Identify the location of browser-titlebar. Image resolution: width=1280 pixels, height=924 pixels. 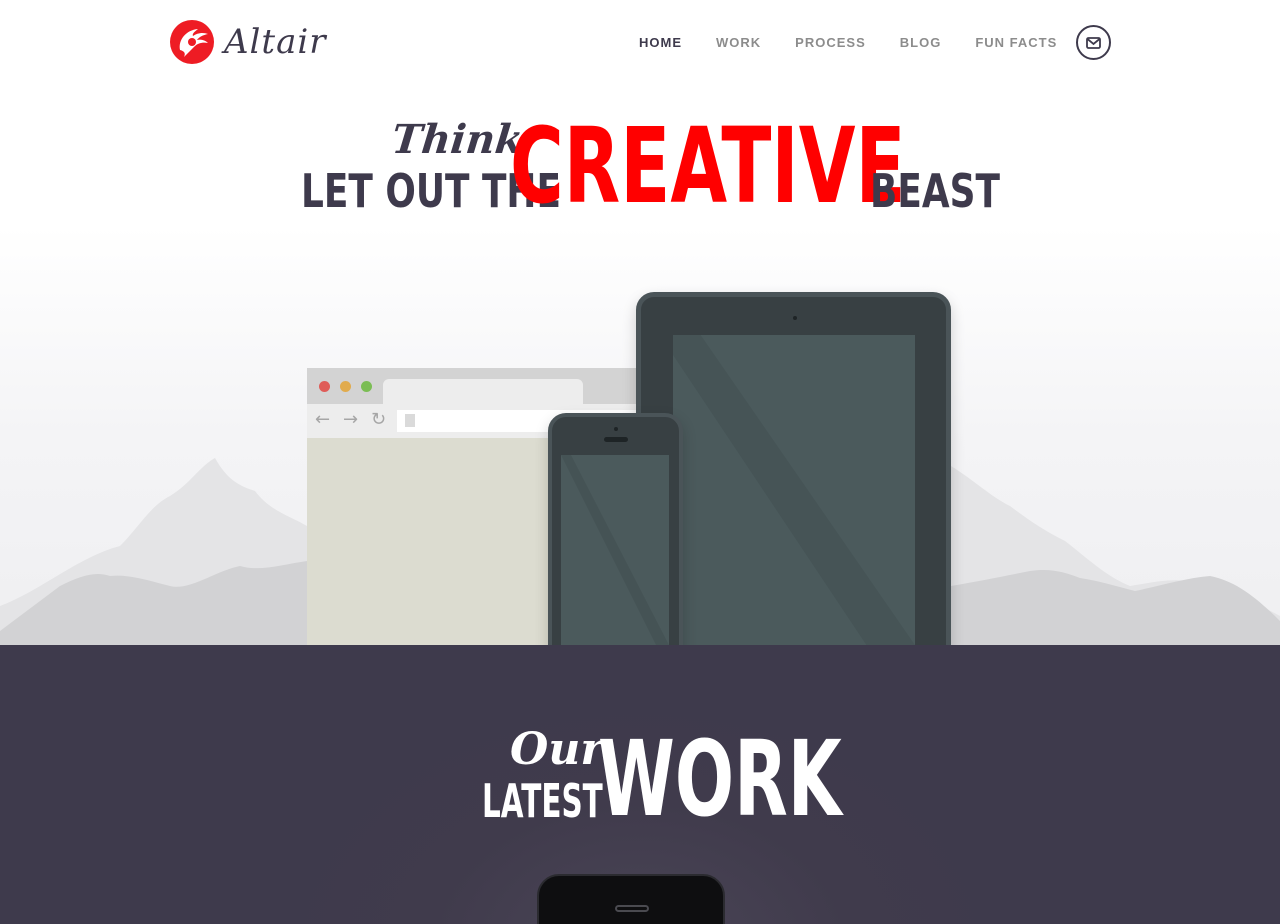
(472, 386).